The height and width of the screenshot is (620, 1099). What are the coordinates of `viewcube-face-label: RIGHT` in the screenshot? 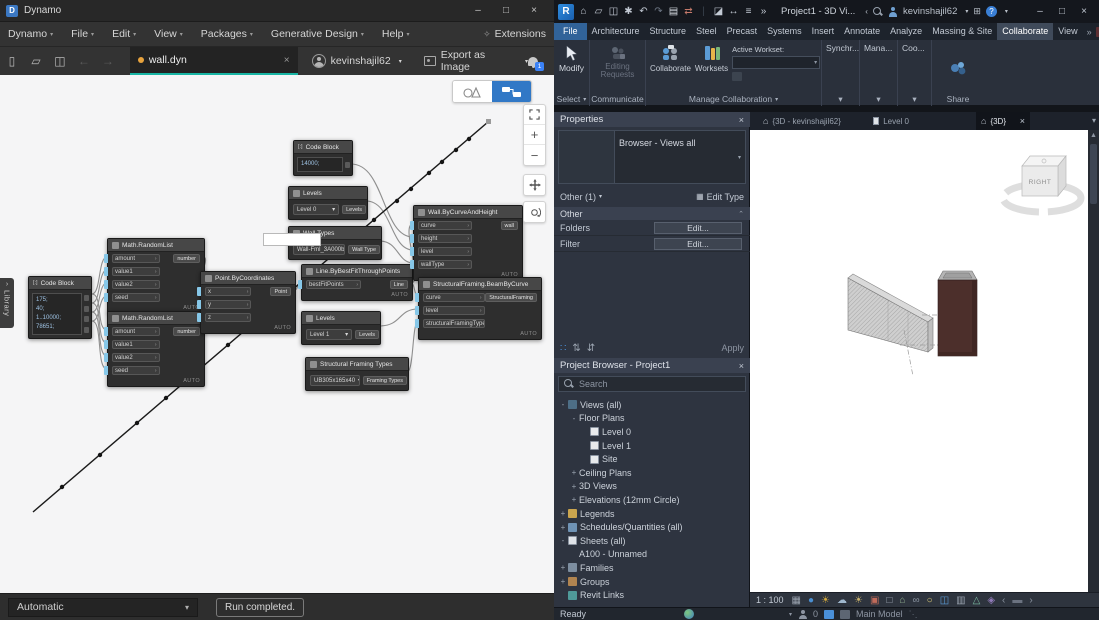 It's located at (1040, 182).